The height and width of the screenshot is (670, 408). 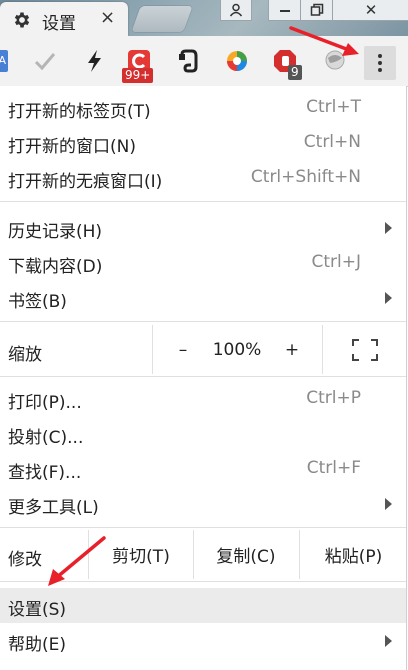 What do you see at coordinates (55, 232) in the screenshot?
I see `menu-item-label: 历史记录(H)` at bounding box center [55, 232].